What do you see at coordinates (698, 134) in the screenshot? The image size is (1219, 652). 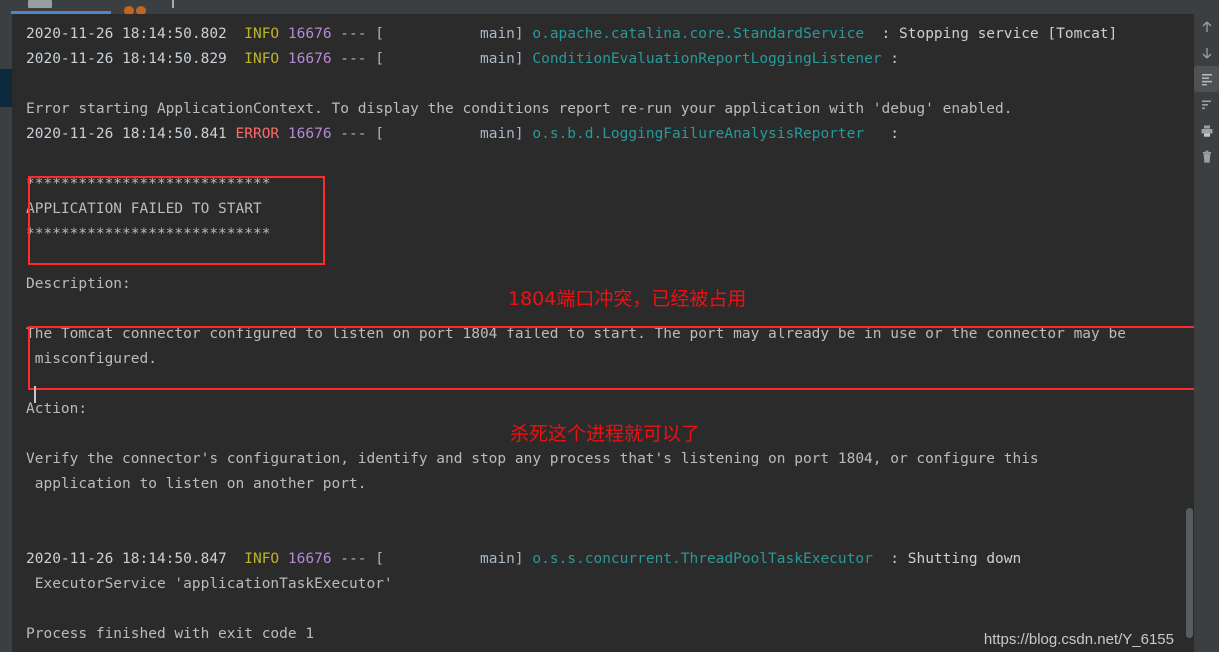 I see `log-segment: o.s.b.d.LoggingFailureAnalysisReporter` at bounding box center [698, 134].